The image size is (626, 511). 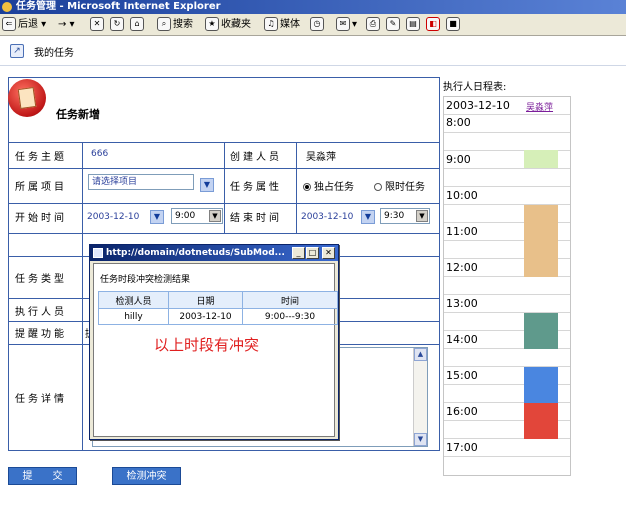 I want to click on mail-button: ✉ ▾, so click(x=346, y=25).